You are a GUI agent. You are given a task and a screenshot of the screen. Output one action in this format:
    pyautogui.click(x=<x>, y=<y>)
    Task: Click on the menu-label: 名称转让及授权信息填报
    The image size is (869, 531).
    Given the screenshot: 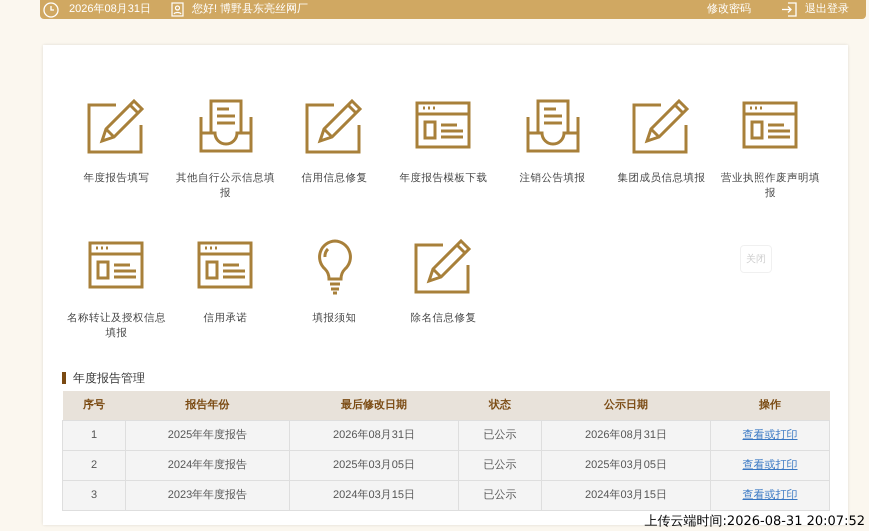 What is the action you would take?
    pyautogui.click(x=116, y=326)
    